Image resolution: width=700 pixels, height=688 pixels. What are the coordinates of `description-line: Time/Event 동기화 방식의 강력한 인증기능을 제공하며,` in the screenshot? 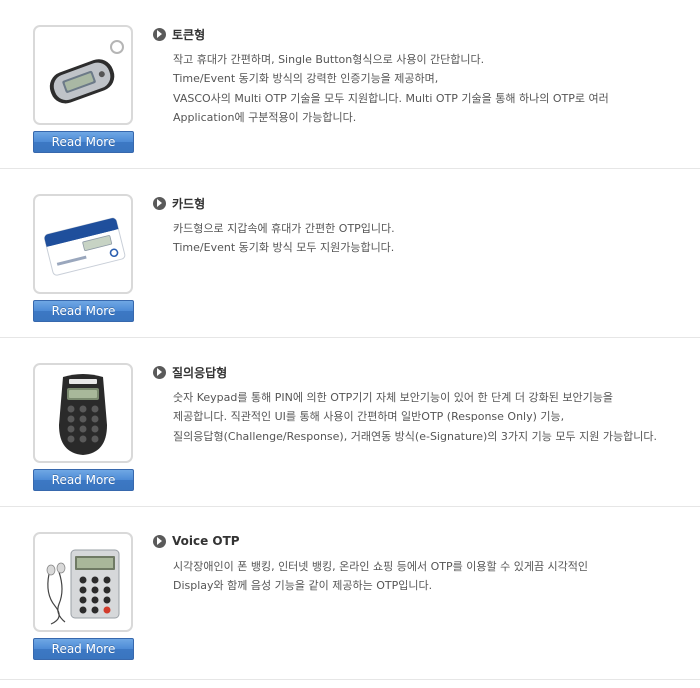 It's located at (306, 79).